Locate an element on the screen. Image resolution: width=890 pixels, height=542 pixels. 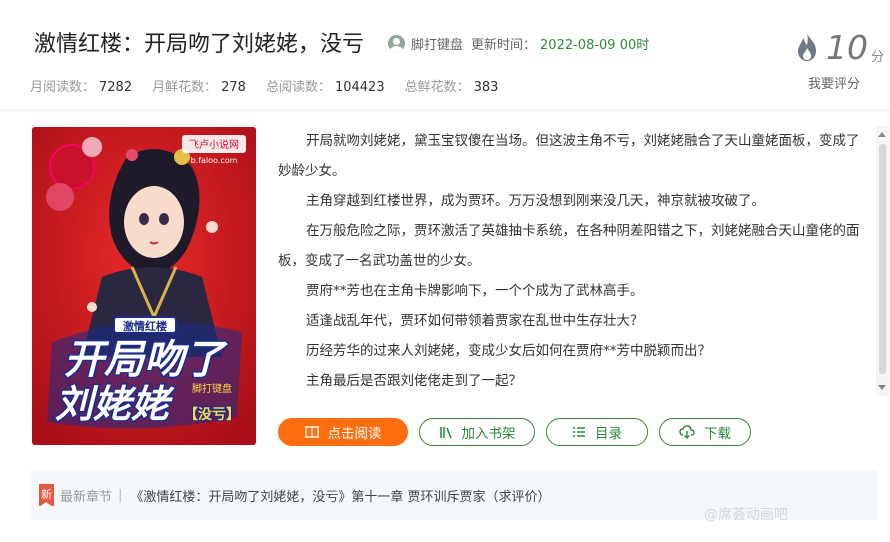
rating-score: 10 is located at coordinates (847, 47).